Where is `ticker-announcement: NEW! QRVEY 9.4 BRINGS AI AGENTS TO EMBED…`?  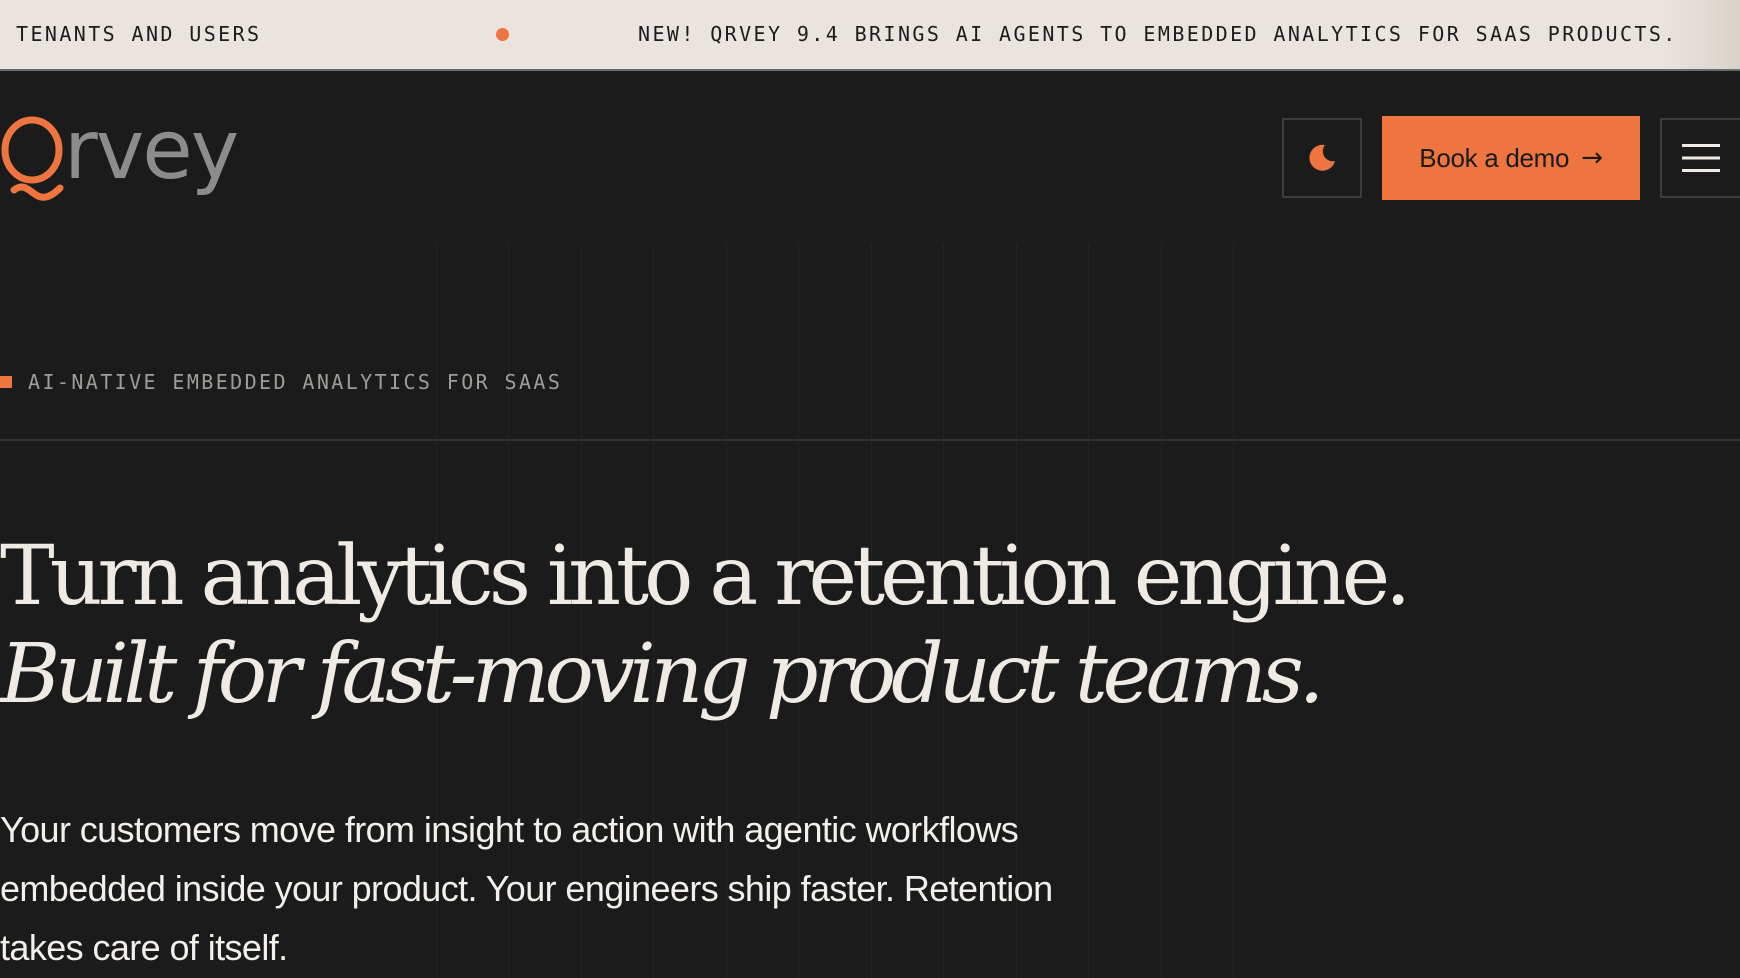 ticker-announcement: NEW! QRVEY 9.4 BRINGS AI AGENTS TO EMBED… is located at coordinates (1158, 34).